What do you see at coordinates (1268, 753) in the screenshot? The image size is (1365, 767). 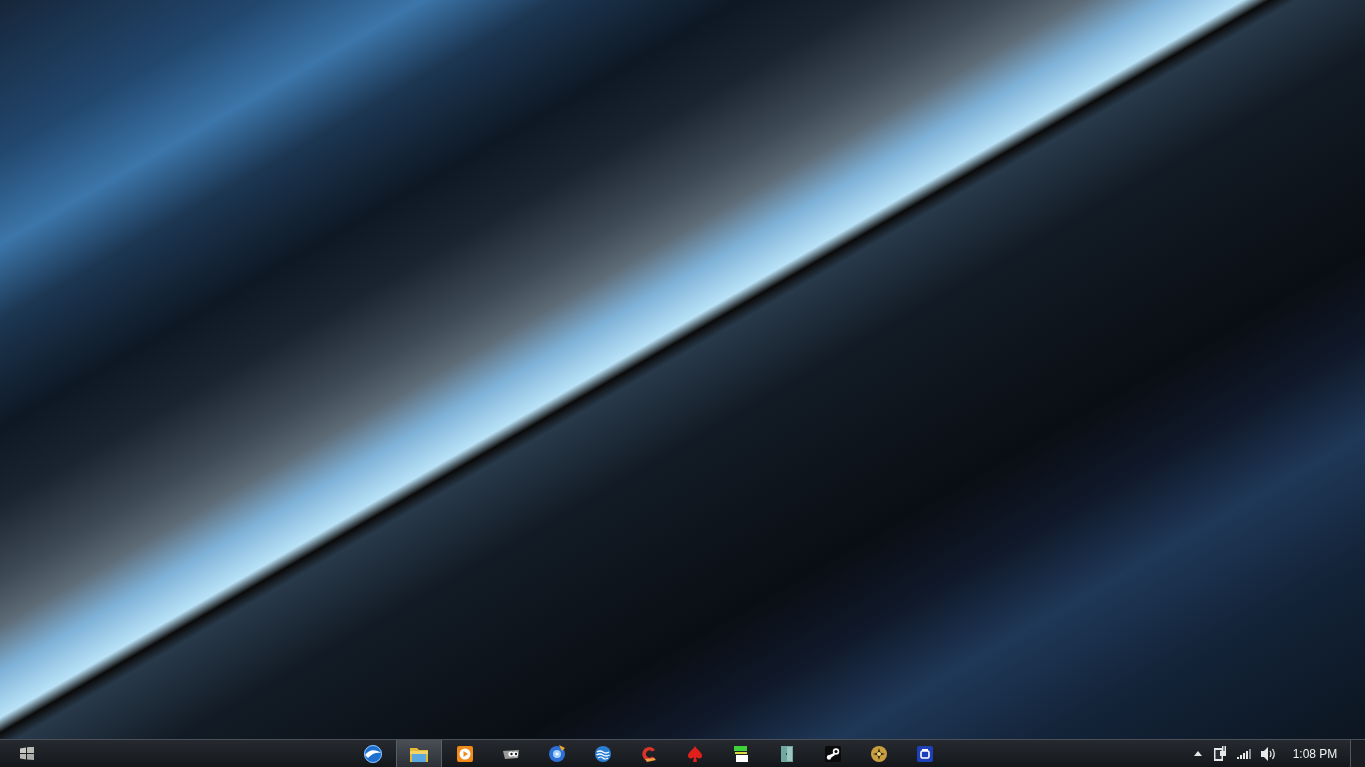 I see `speaker-icon` at bounding box center [1268, 753].